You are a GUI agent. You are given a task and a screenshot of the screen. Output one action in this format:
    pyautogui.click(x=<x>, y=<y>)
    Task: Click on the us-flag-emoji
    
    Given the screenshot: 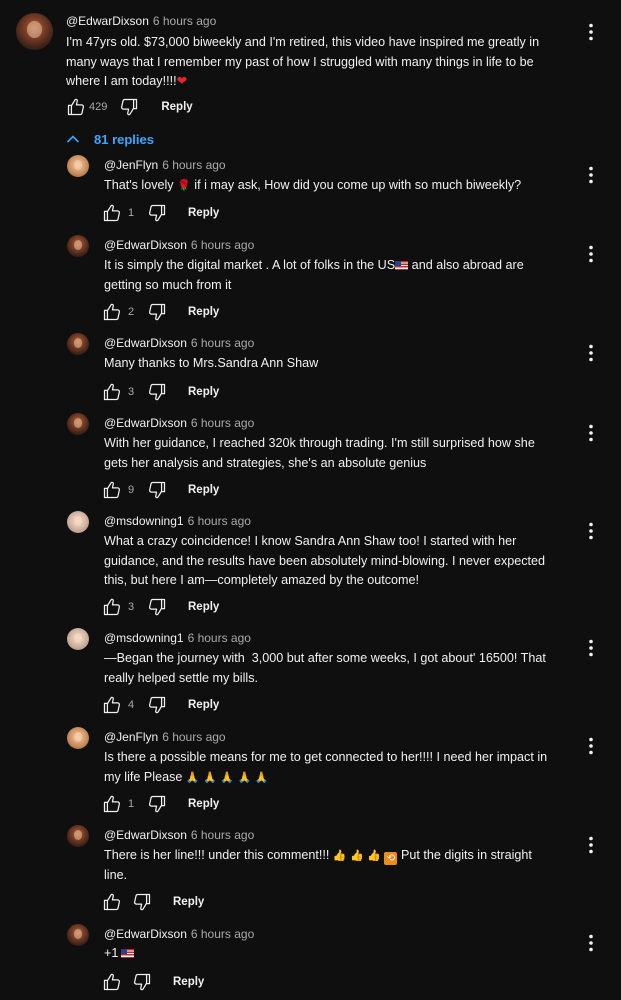 What is the action you would take?
    pyautogui.click(x=128, y=953)
    